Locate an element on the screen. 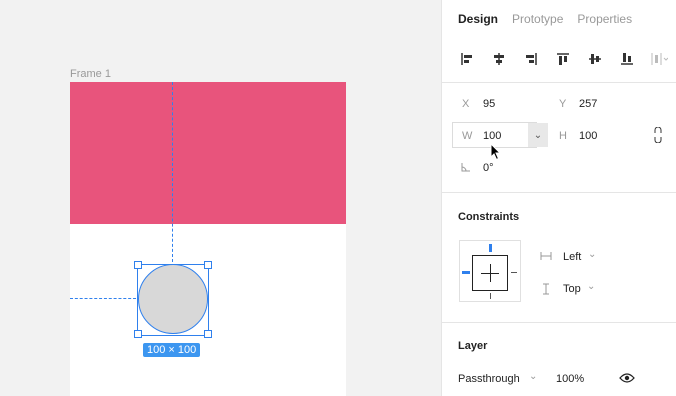  size-badge: 100 × 100 is located at coordinates (172, 350).